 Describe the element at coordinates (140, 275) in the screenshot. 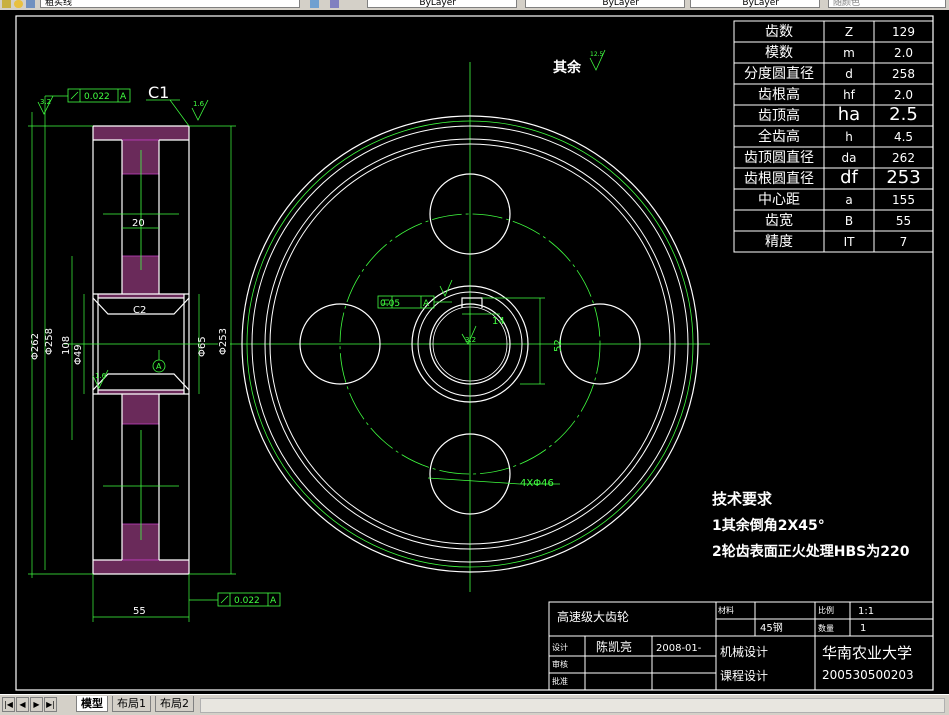

I see `hub-hatch-top` at that location.